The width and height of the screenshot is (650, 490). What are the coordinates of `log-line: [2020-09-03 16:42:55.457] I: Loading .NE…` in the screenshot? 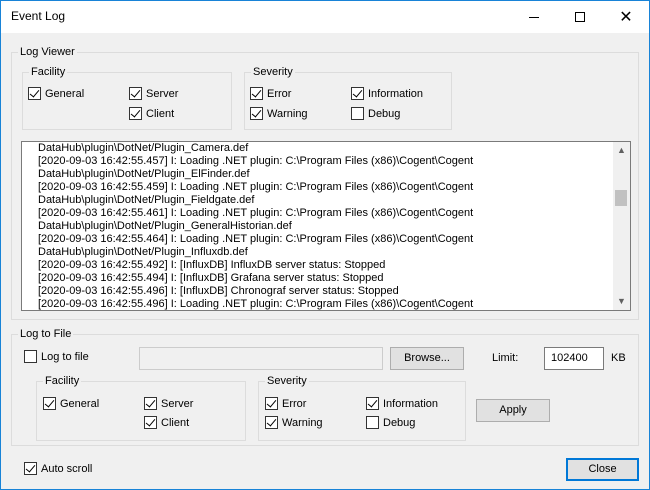 It's located at (256, 161).